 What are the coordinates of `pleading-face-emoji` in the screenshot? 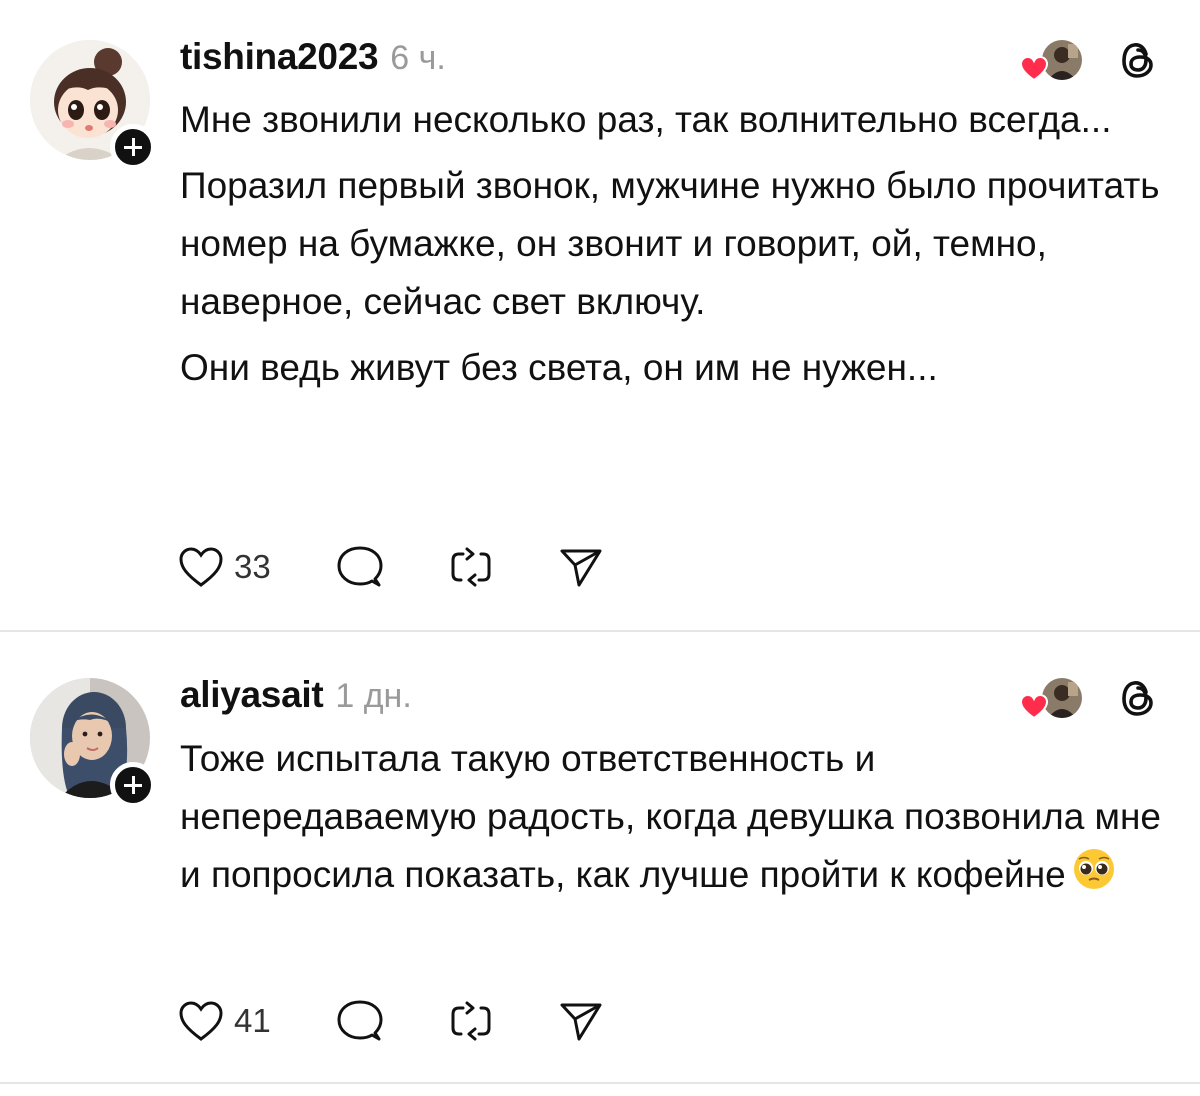 It's located at (1094, 877).